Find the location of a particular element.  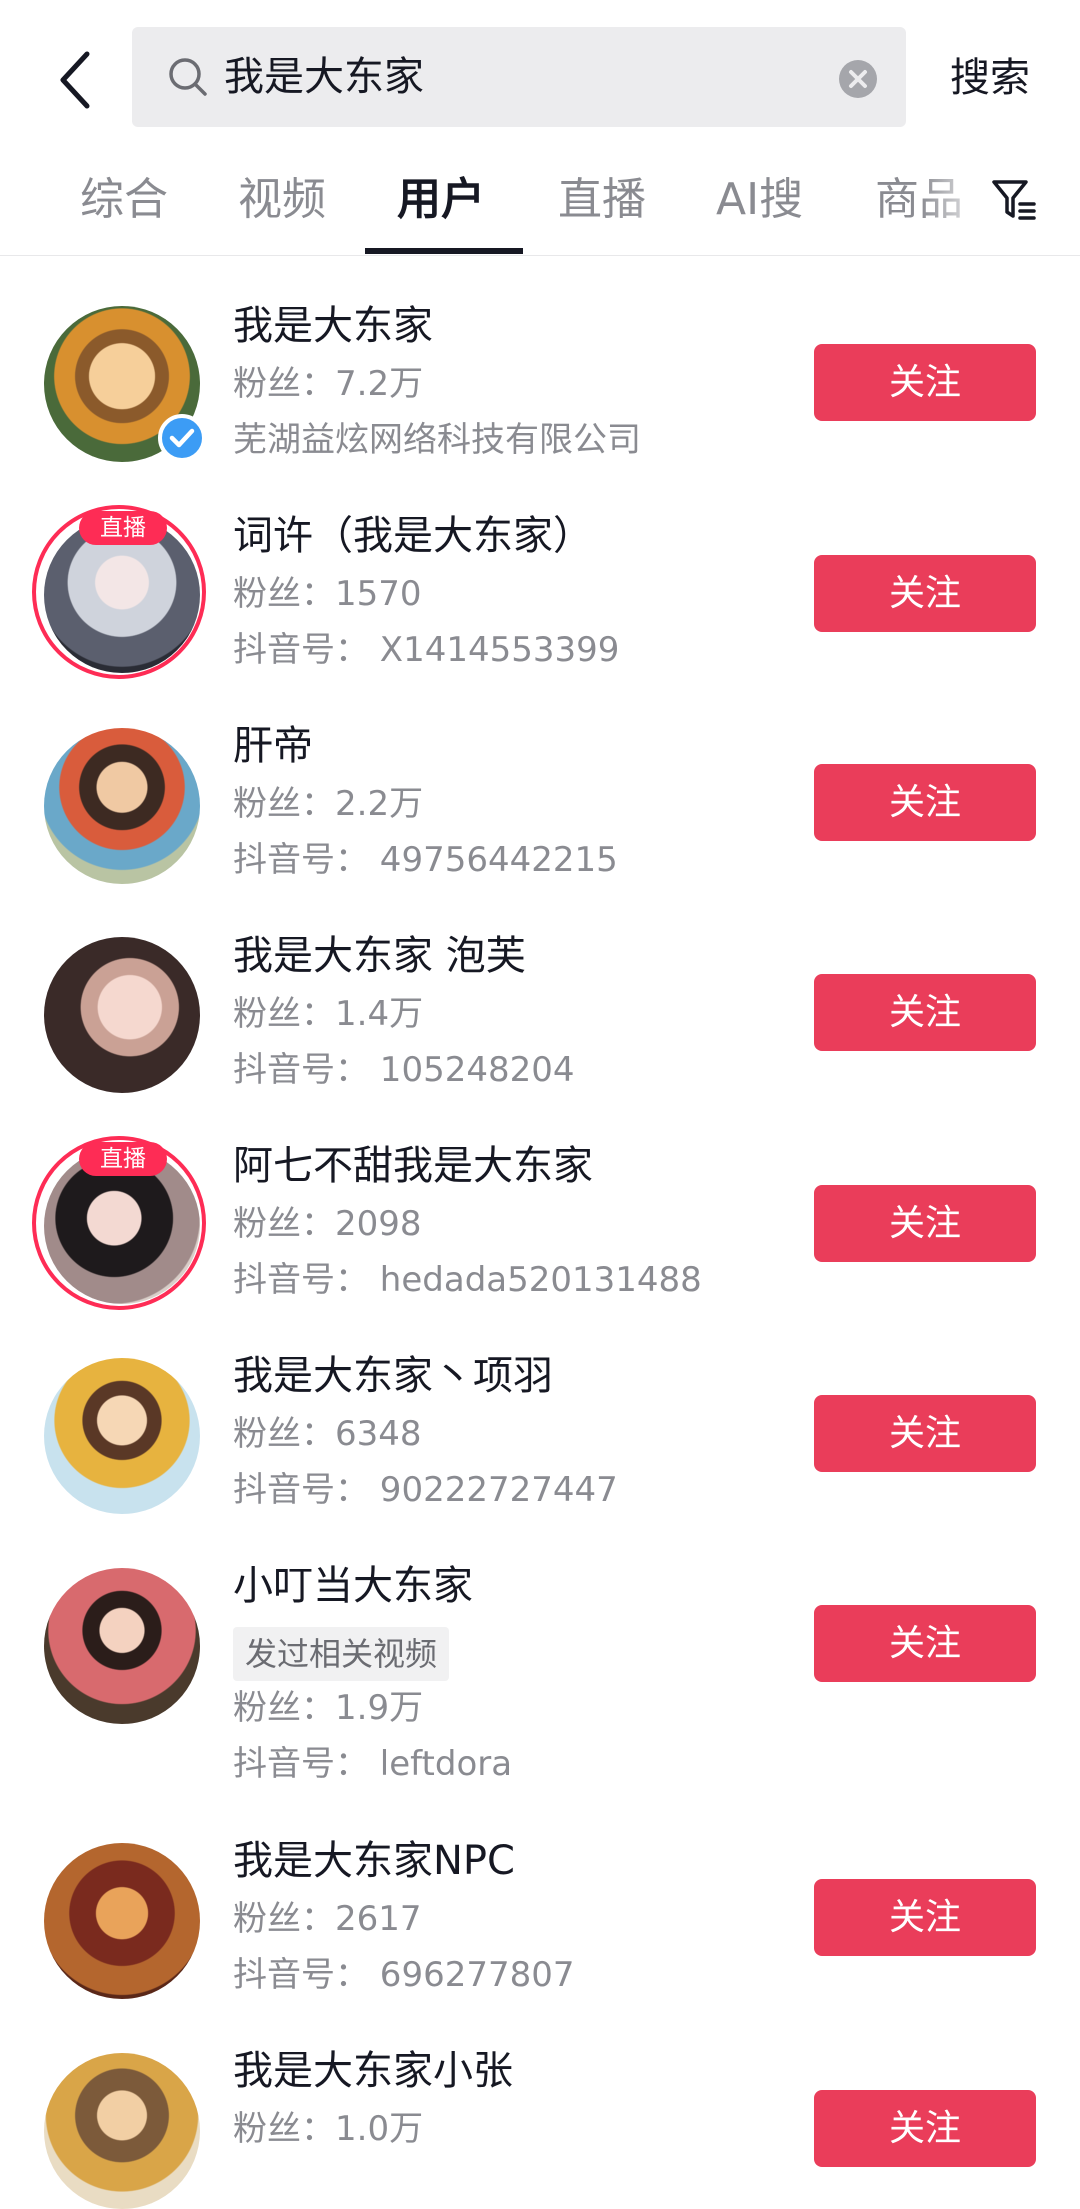

list-item: 小叮当大东家 发过相关视频 粉丝：1.9万 抖音号： leftdora 关注 is located at coordinates (540, 1650).